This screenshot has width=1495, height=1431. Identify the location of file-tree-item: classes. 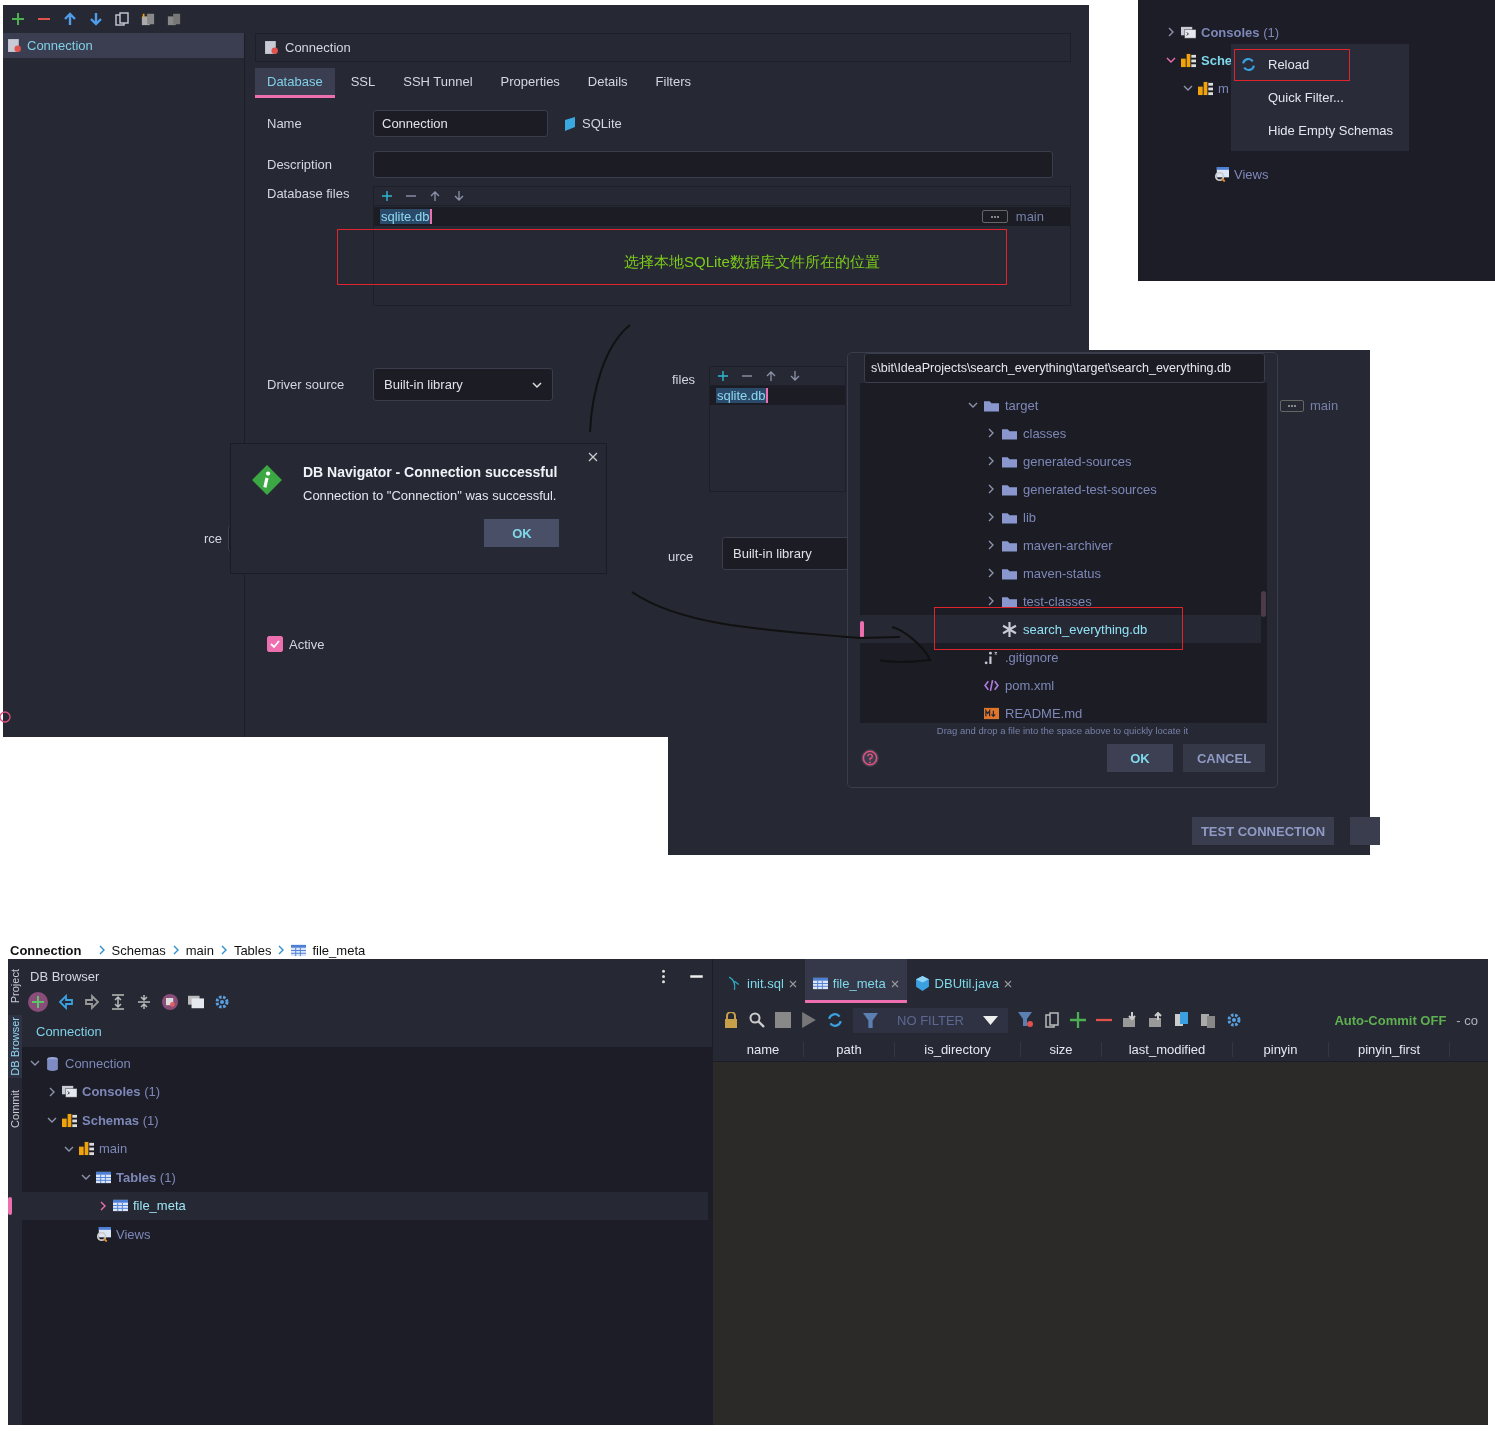
(1045, 433).